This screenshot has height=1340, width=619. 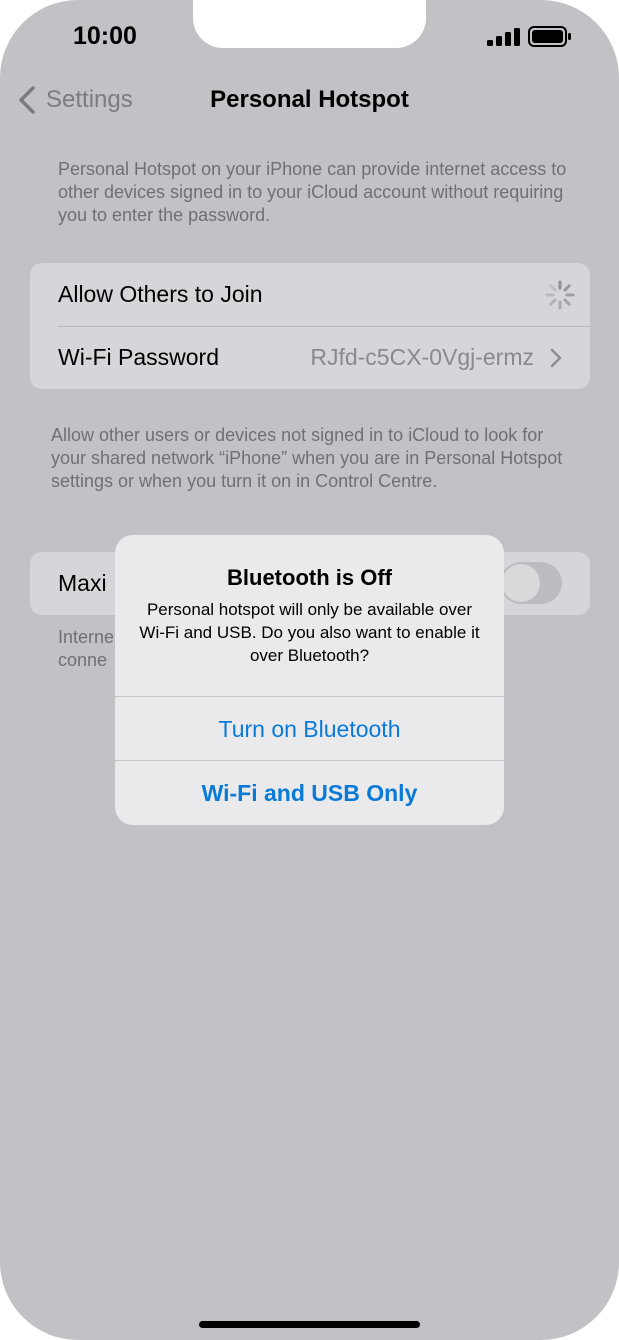 What do you see at coordinates (105, 36) in the screenshot?
I see `status-time: 10:00` at bounding box center [105, 36].